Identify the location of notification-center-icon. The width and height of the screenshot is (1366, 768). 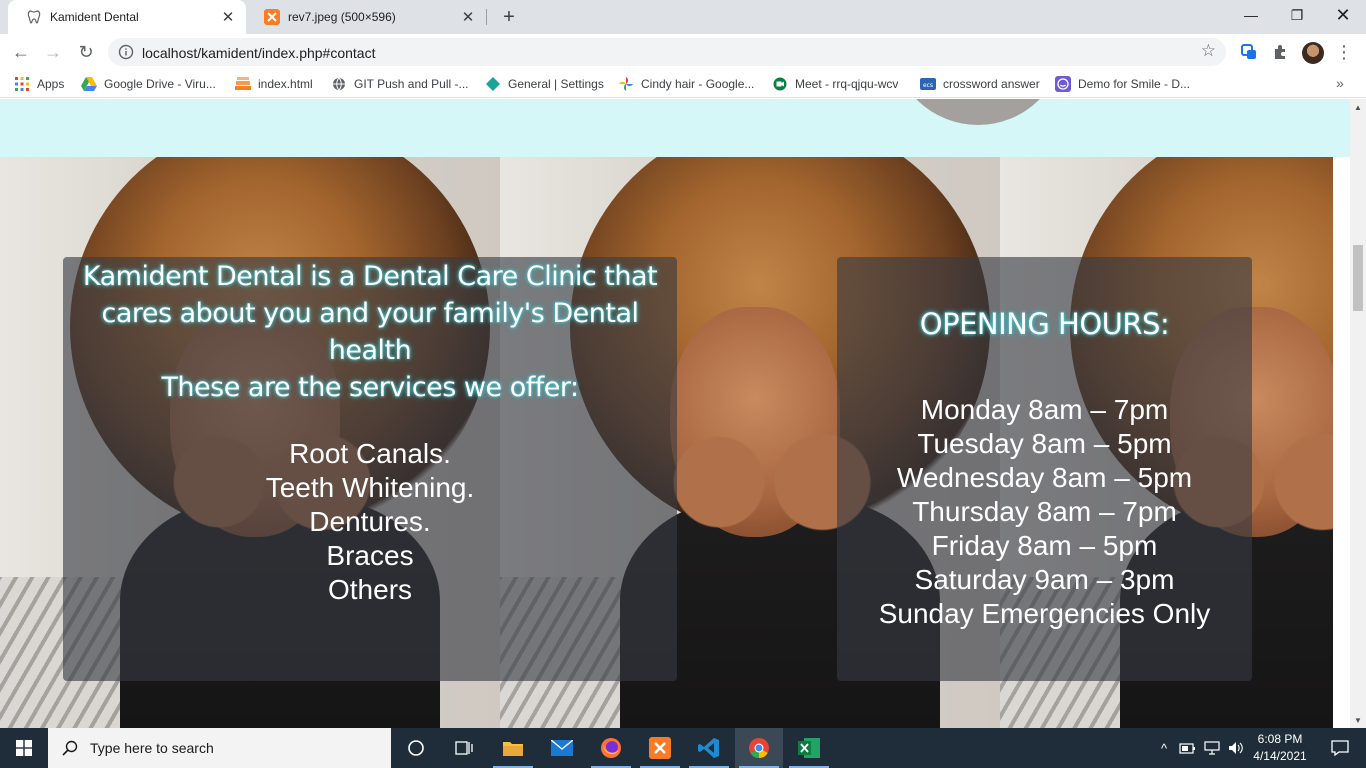
(1340, 748).